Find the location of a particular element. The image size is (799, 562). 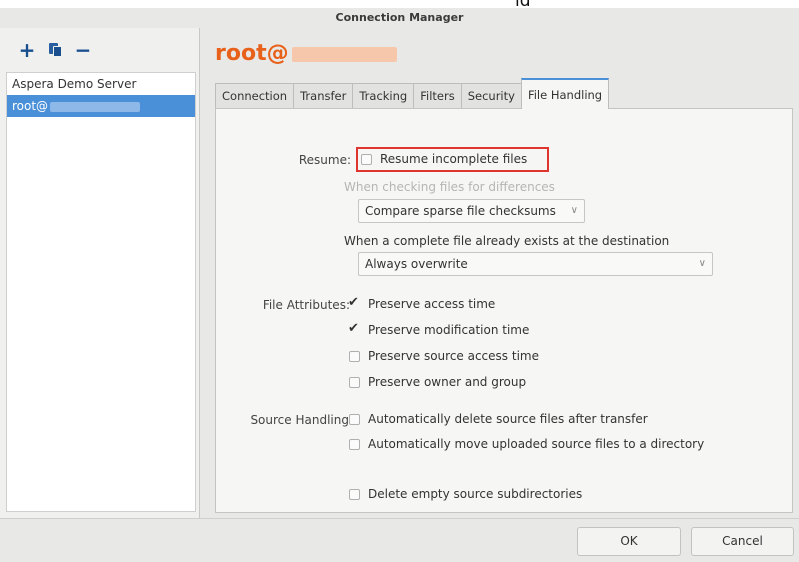

checkbox-label: Preserve access time is located at coordinates (432, 304).